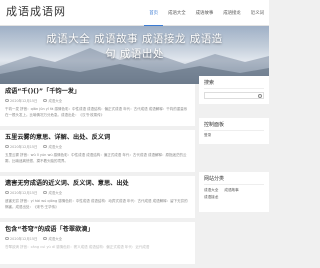 This screenshot has height=268, width=320. Describe the element at coordinates (134, 39) in the screenshot. I see `banner-line-1: 成语大全 成语故事 成语接龙 成语造` at that location.